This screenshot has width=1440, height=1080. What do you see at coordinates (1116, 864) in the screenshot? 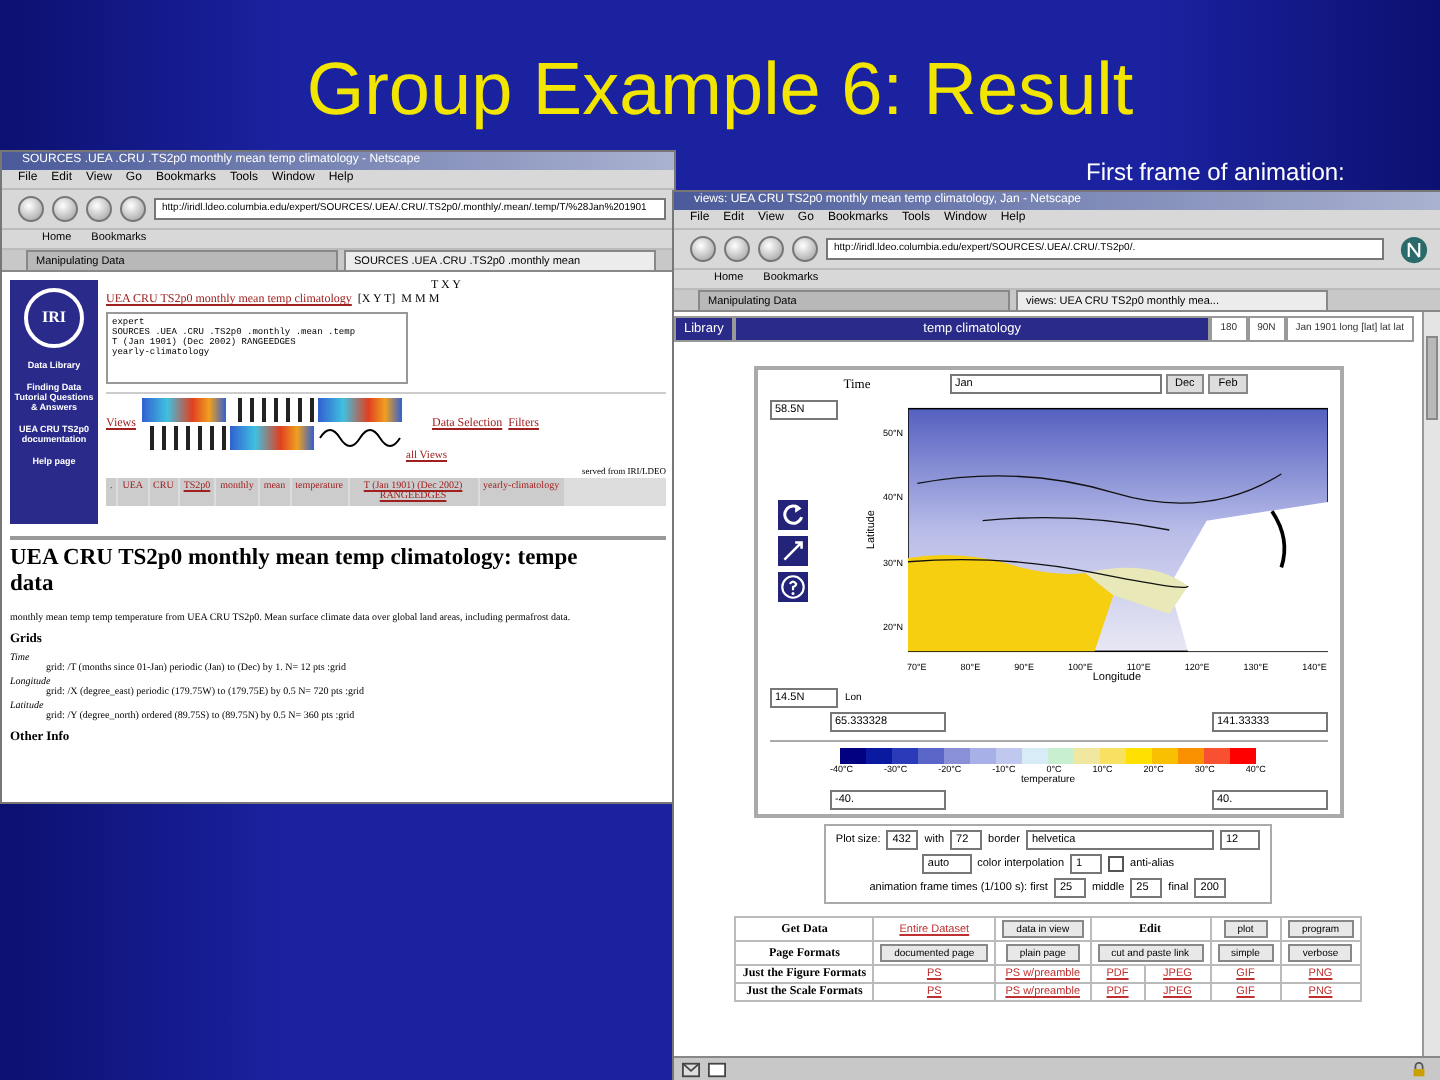
I see `anti-alias-checkbox` at bounding box center [1116, 864].